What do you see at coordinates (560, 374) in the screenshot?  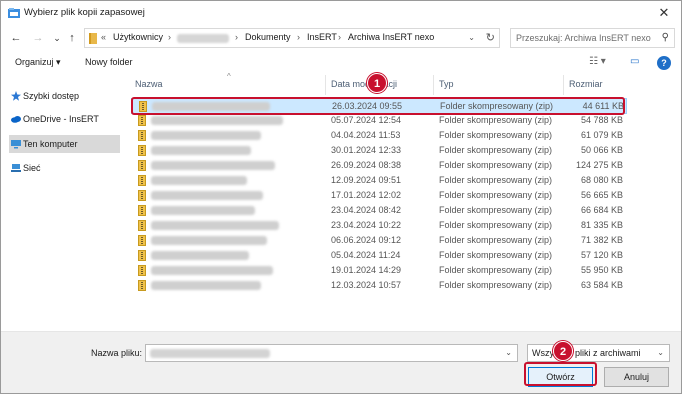 I see `annotation-highlight-open-button` at bounding box center [560, 374].